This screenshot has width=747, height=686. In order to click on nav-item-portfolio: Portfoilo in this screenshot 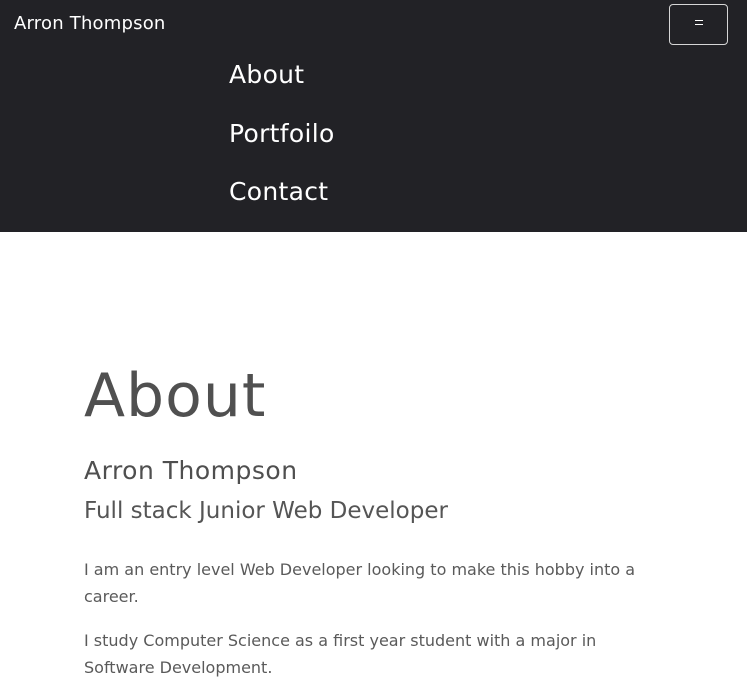, I will do `click(282, 144)`.